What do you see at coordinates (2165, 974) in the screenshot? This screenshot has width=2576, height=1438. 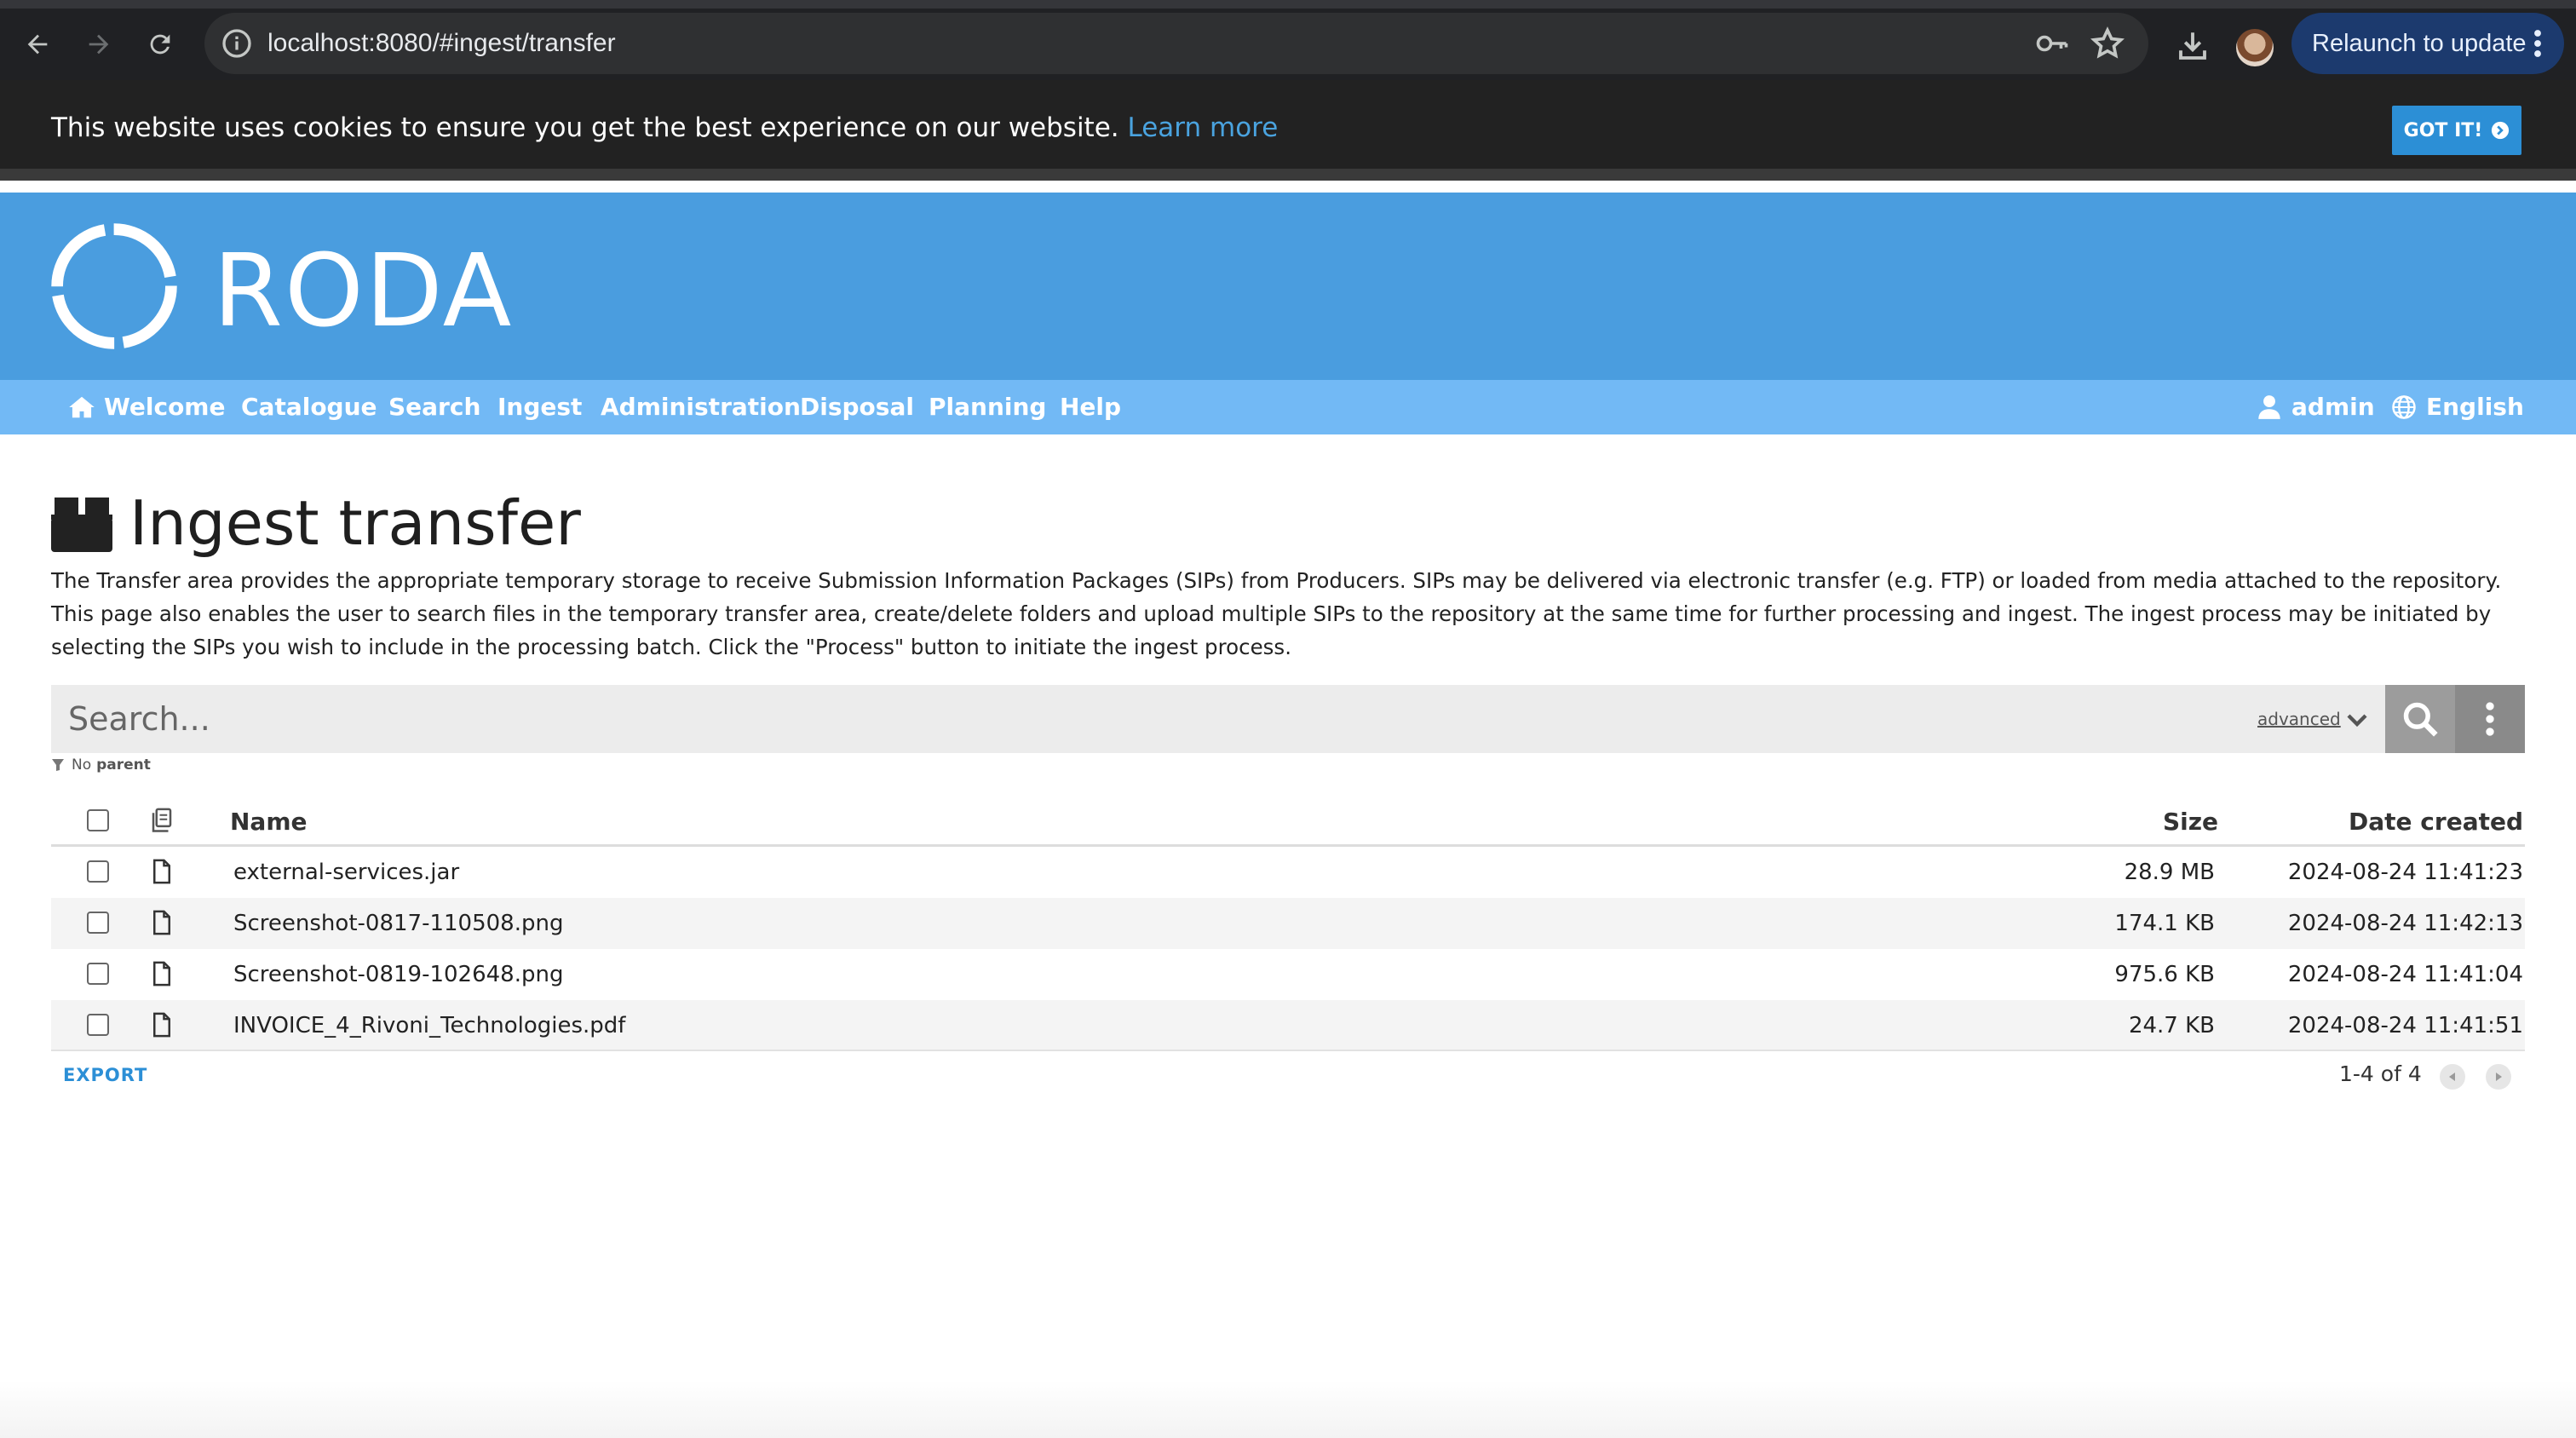 I see `file-size: 975.6 KB` at bounding box center [2165, 974].